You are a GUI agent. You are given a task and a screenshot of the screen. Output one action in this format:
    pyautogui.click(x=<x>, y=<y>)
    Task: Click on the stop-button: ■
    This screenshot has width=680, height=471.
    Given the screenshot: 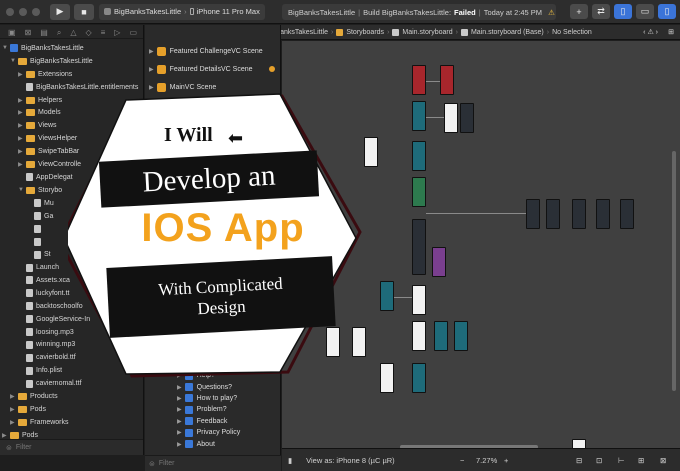 What is the action you would take?
    pyautogui.click(x=84, y=11)
    